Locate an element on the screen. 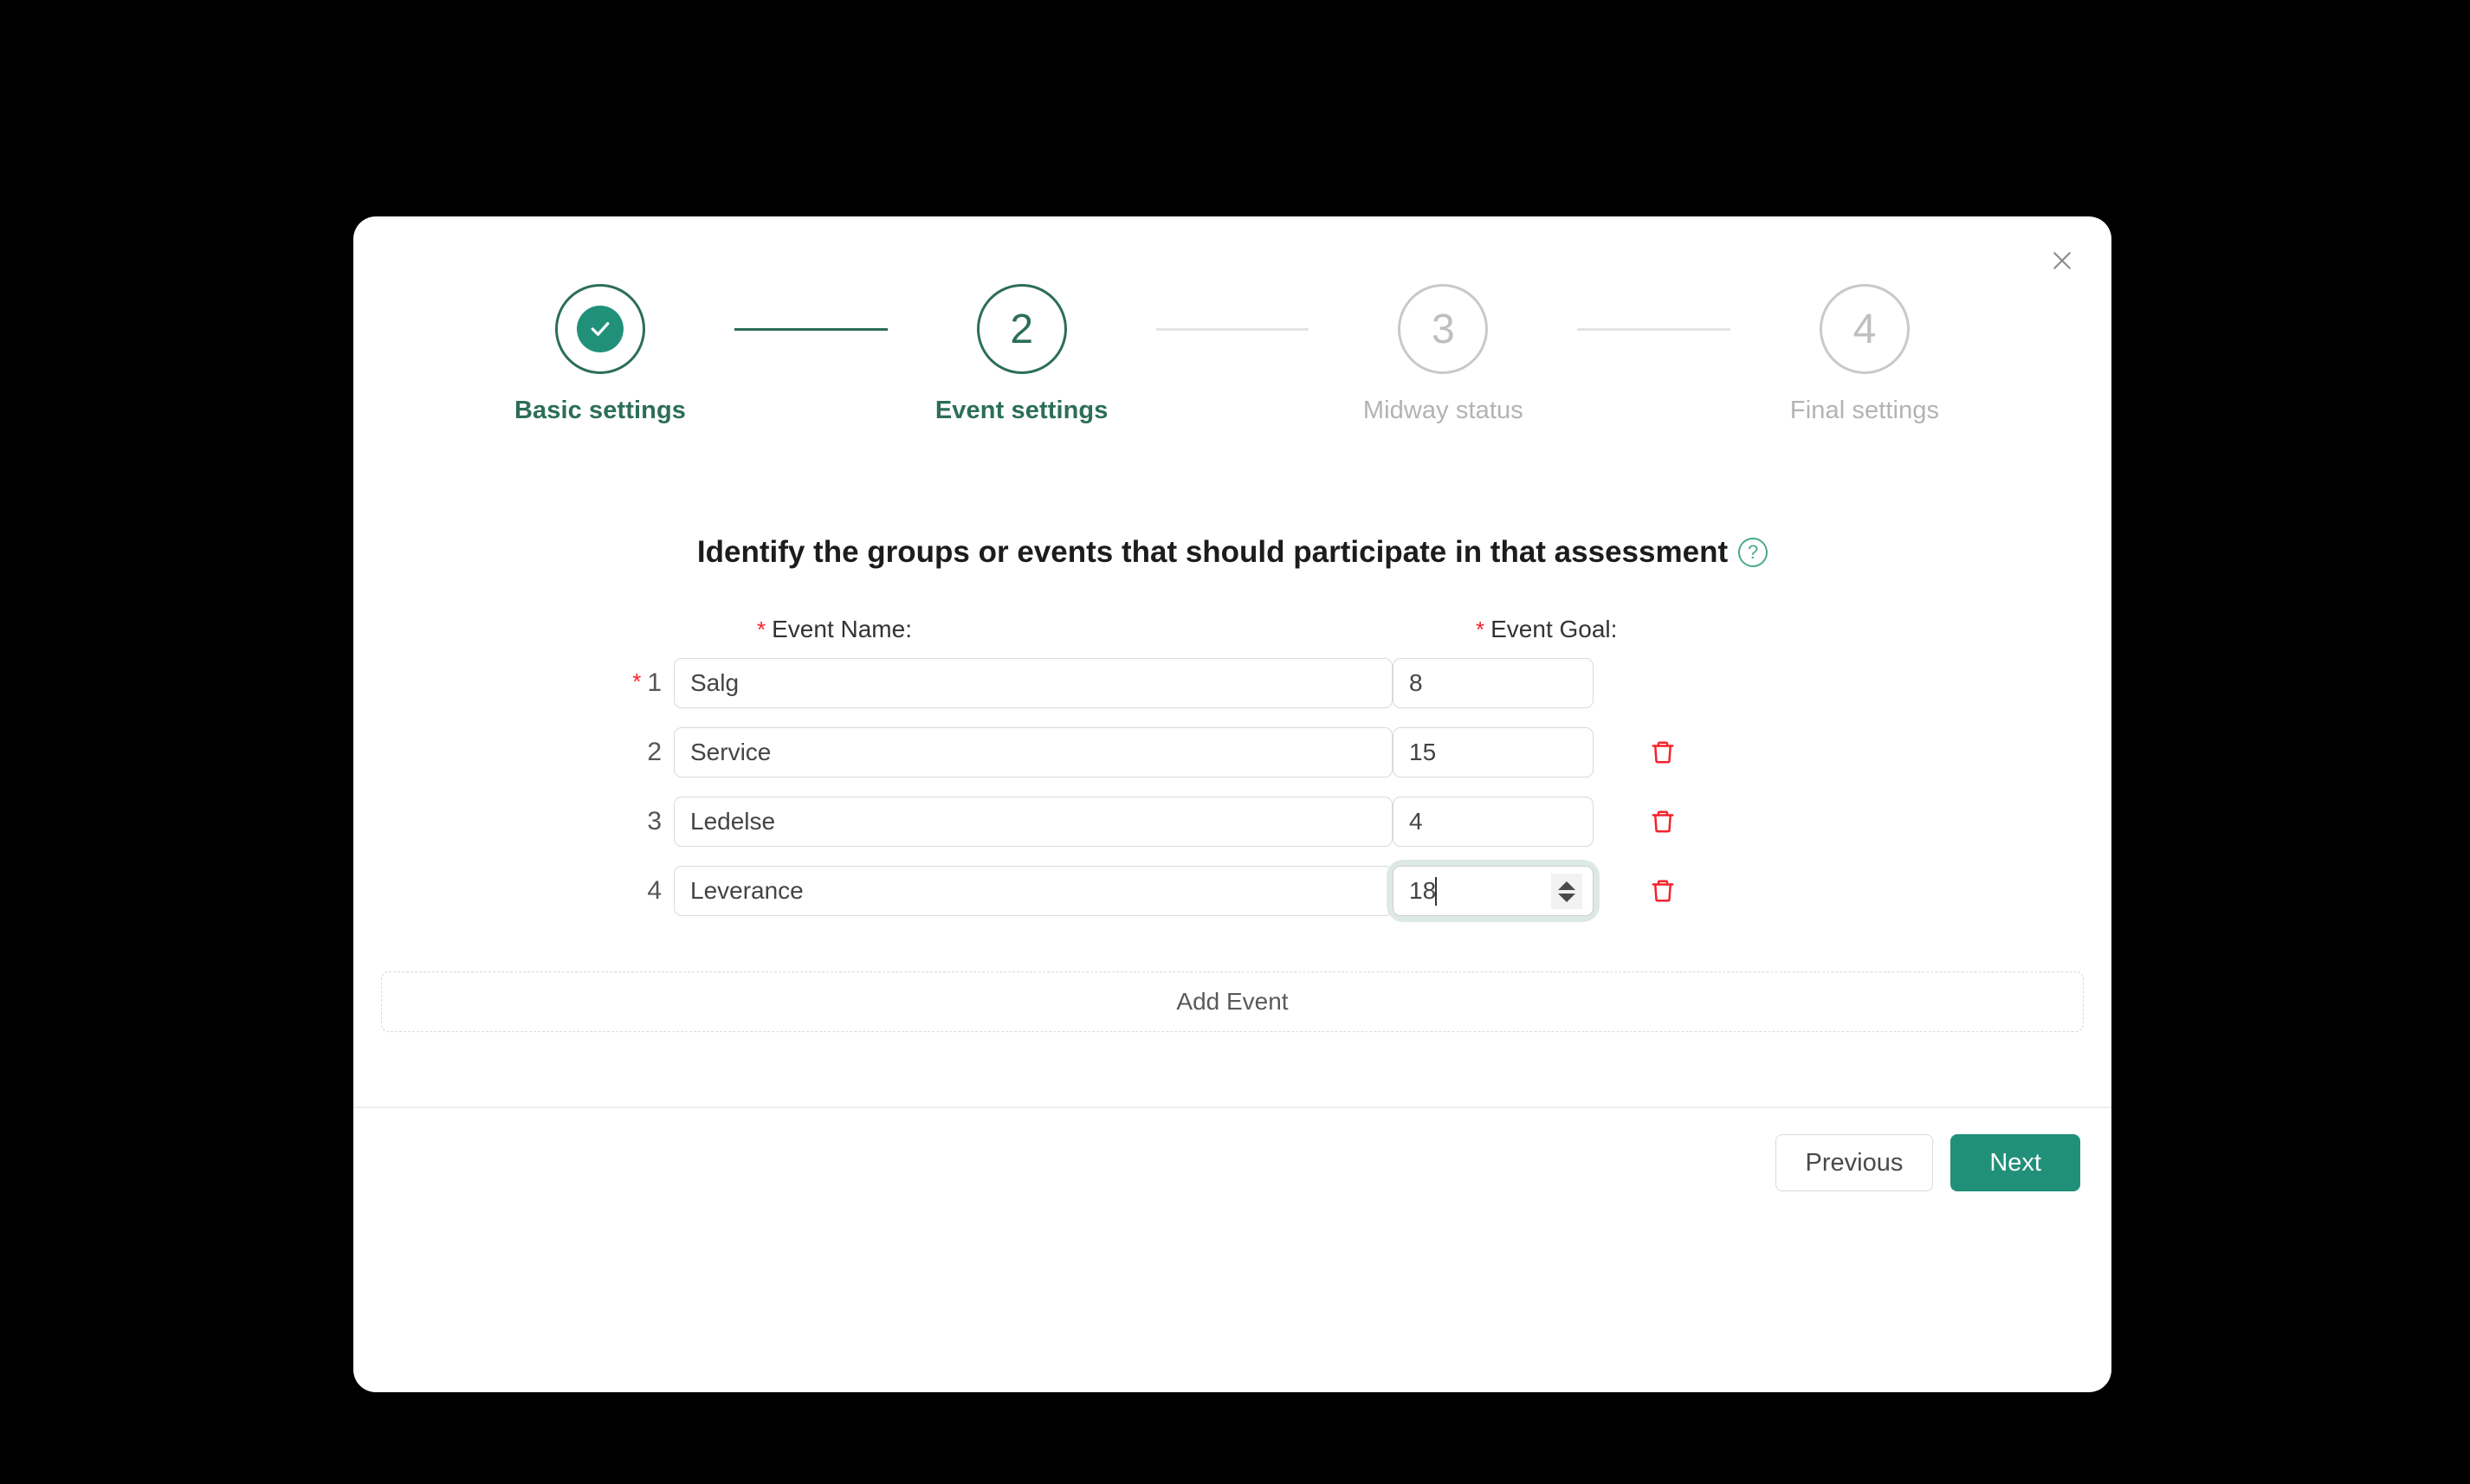  step-final-settings: 4 Final settings is located at coordinates (1865, 354).